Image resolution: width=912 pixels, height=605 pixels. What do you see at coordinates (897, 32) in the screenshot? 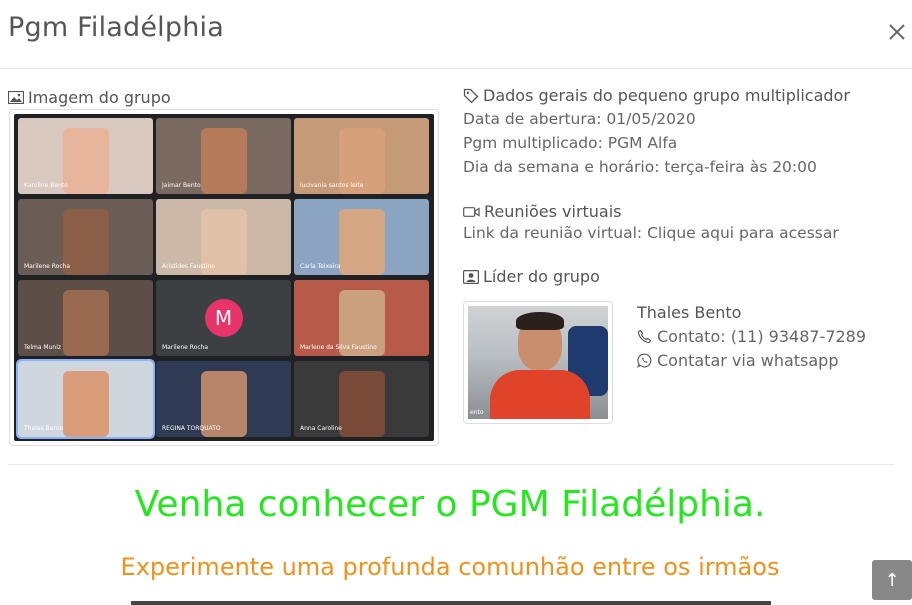
I see `close-button` at bounding box center [897, 32].